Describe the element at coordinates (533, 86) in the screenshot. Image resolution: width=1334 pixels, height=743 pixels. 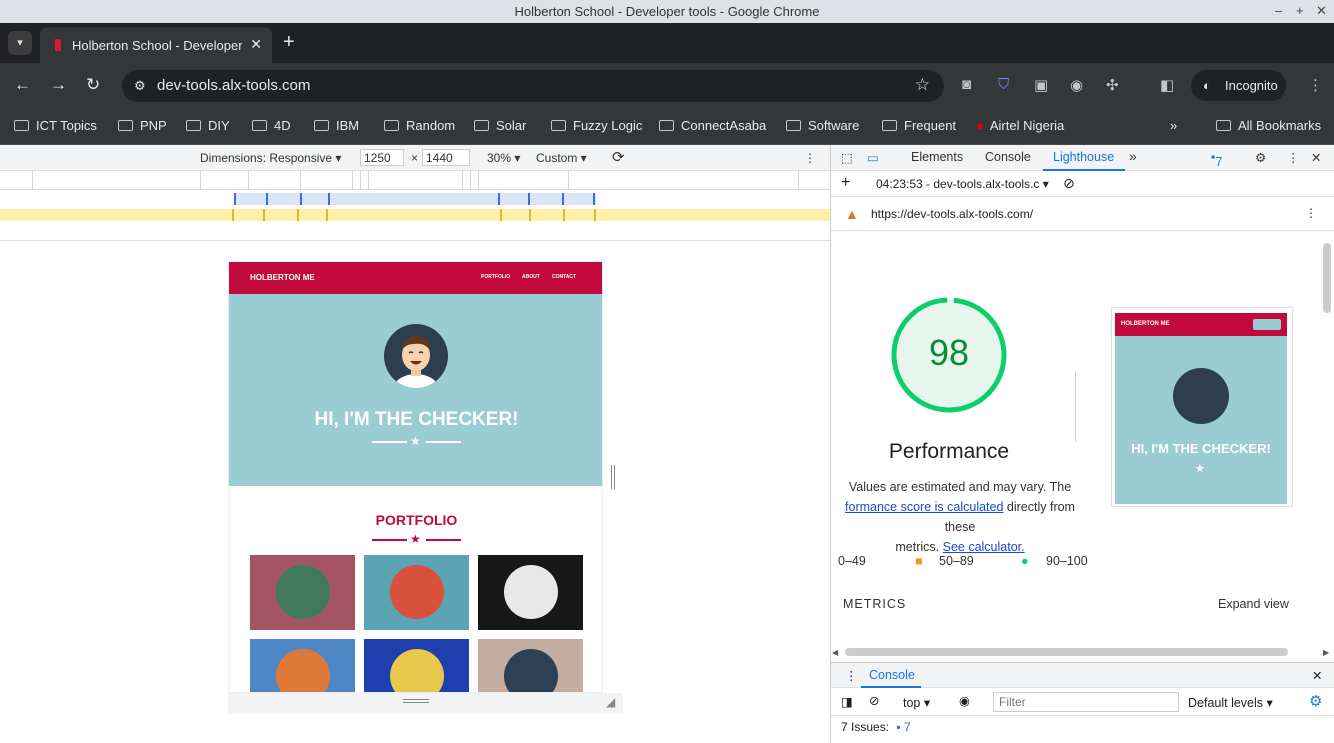
I see `address-bar: ⚙ dev-tools.alx-tools.com ☆` at that location.